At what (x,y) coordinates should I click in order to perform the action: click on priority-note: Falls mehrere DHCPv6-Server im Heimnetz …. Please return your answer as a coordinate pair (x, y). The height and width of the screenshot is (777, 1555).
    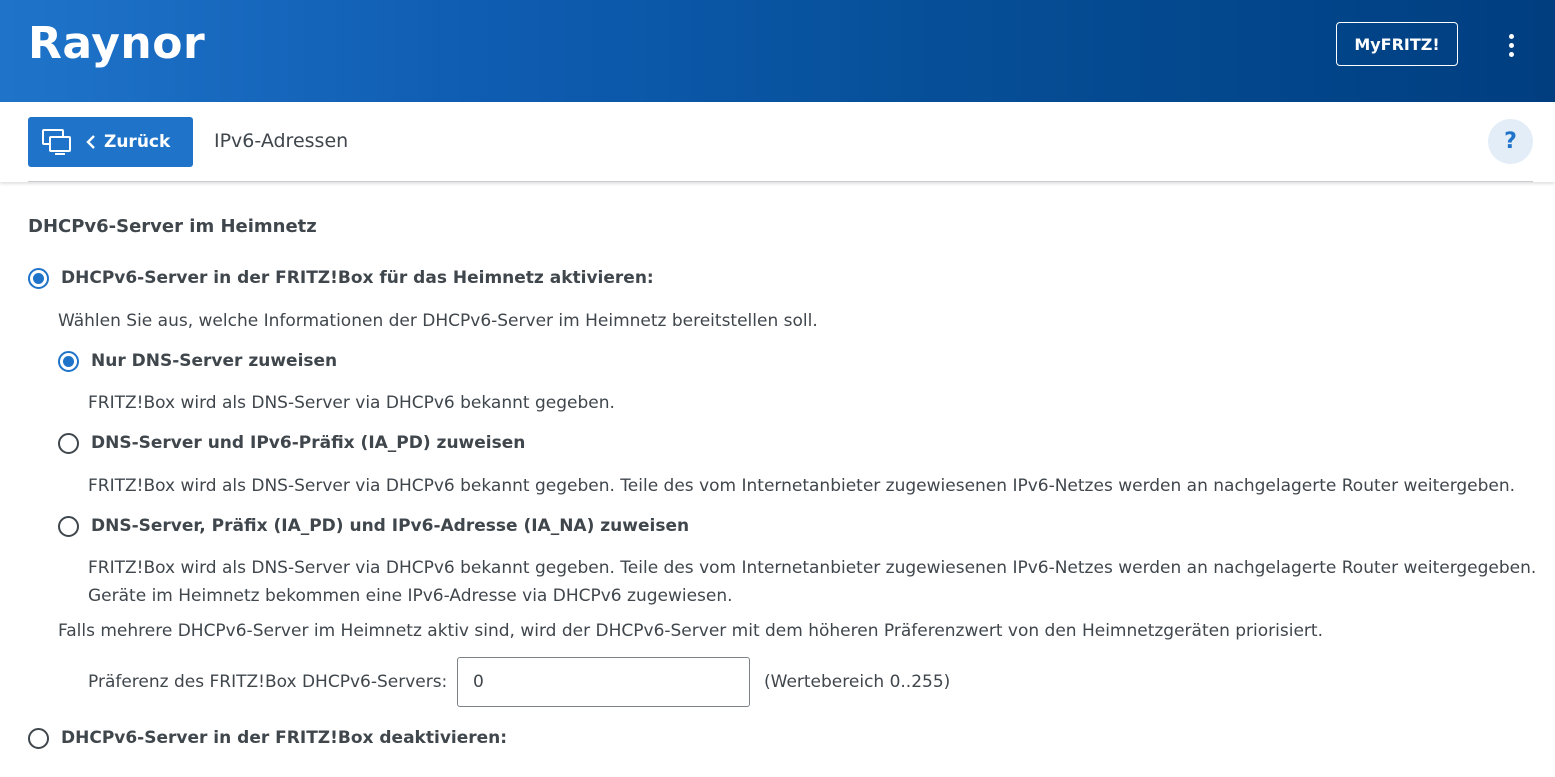
    Looking at the image, I should click on (690, 631).